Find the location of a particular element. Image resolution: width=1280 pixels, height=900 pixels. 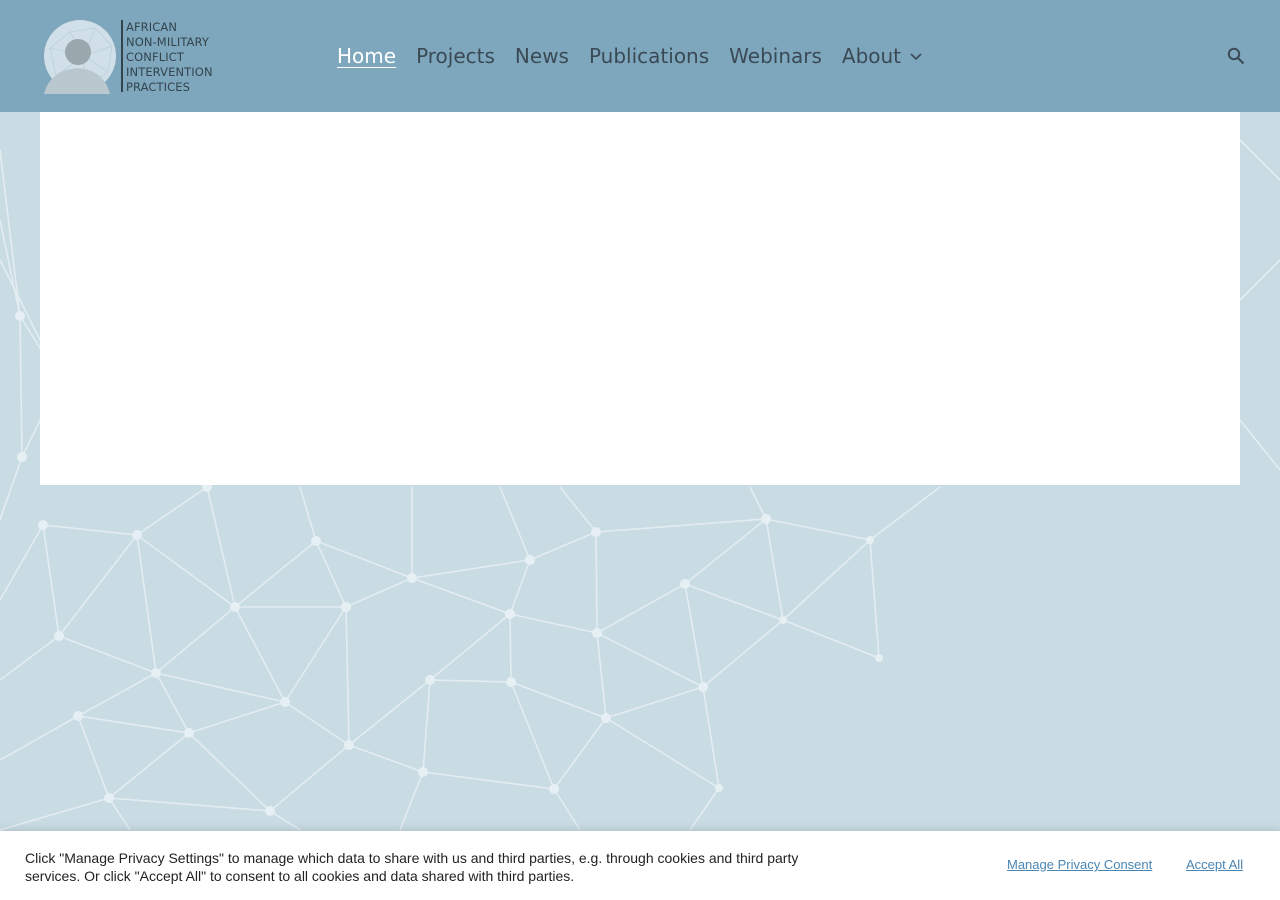

nav-item-projects: Projects is located at coordinates (455, 56).